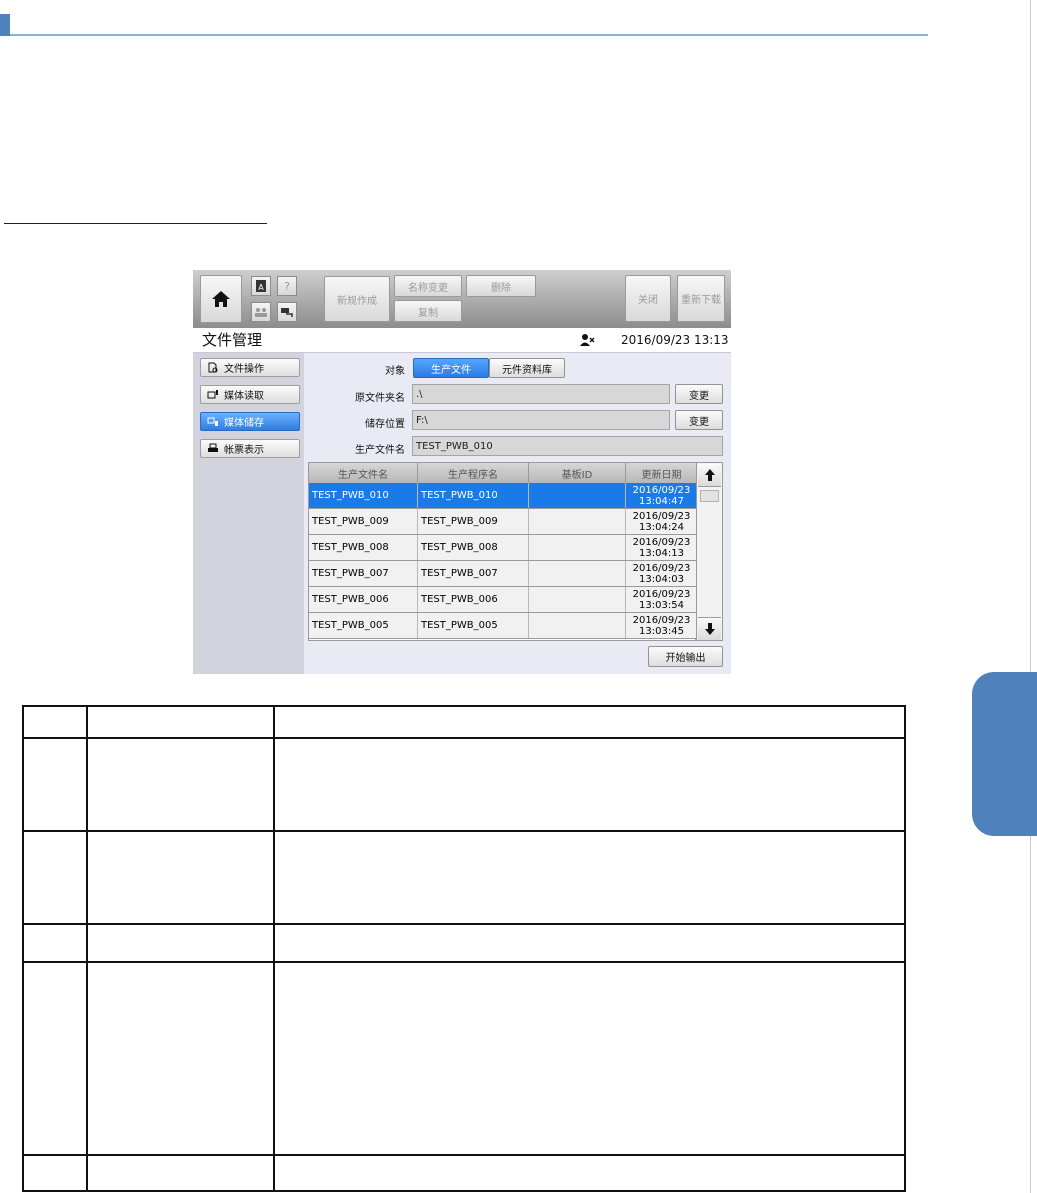 Image resolution: width=1037 pixels, height=1193 pixels. I want to click on cell-date: 2016/09/23 13:03:45, so click(661, 625).